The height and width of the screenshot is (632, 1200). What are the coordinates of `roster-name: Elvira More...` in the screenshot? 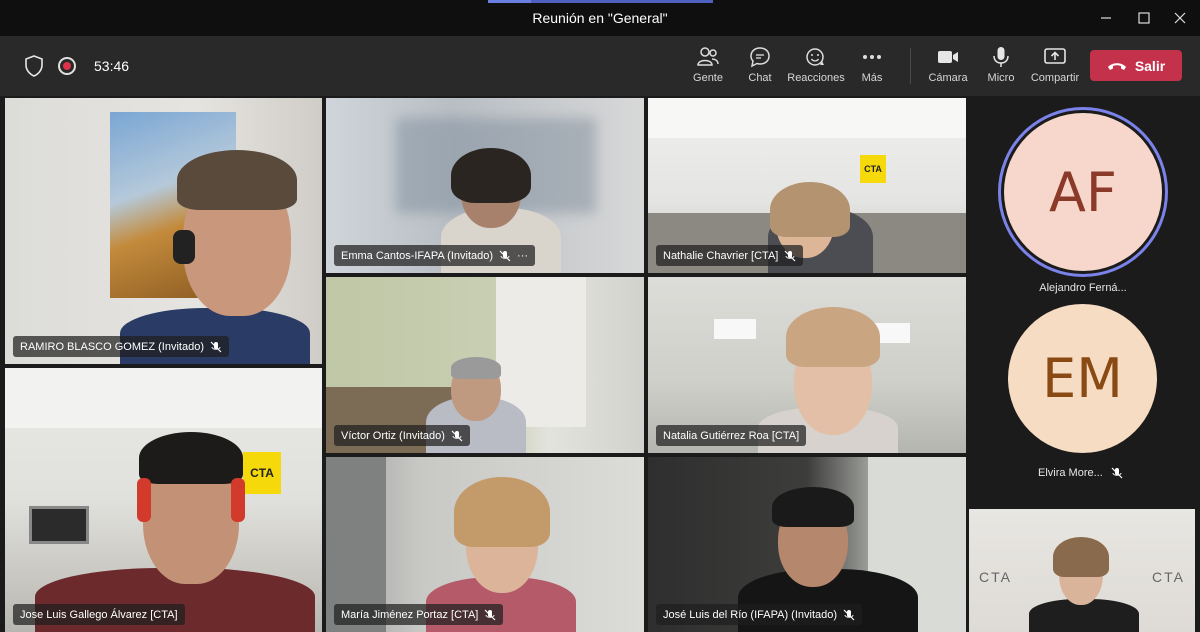 It's located at (1070, 473).